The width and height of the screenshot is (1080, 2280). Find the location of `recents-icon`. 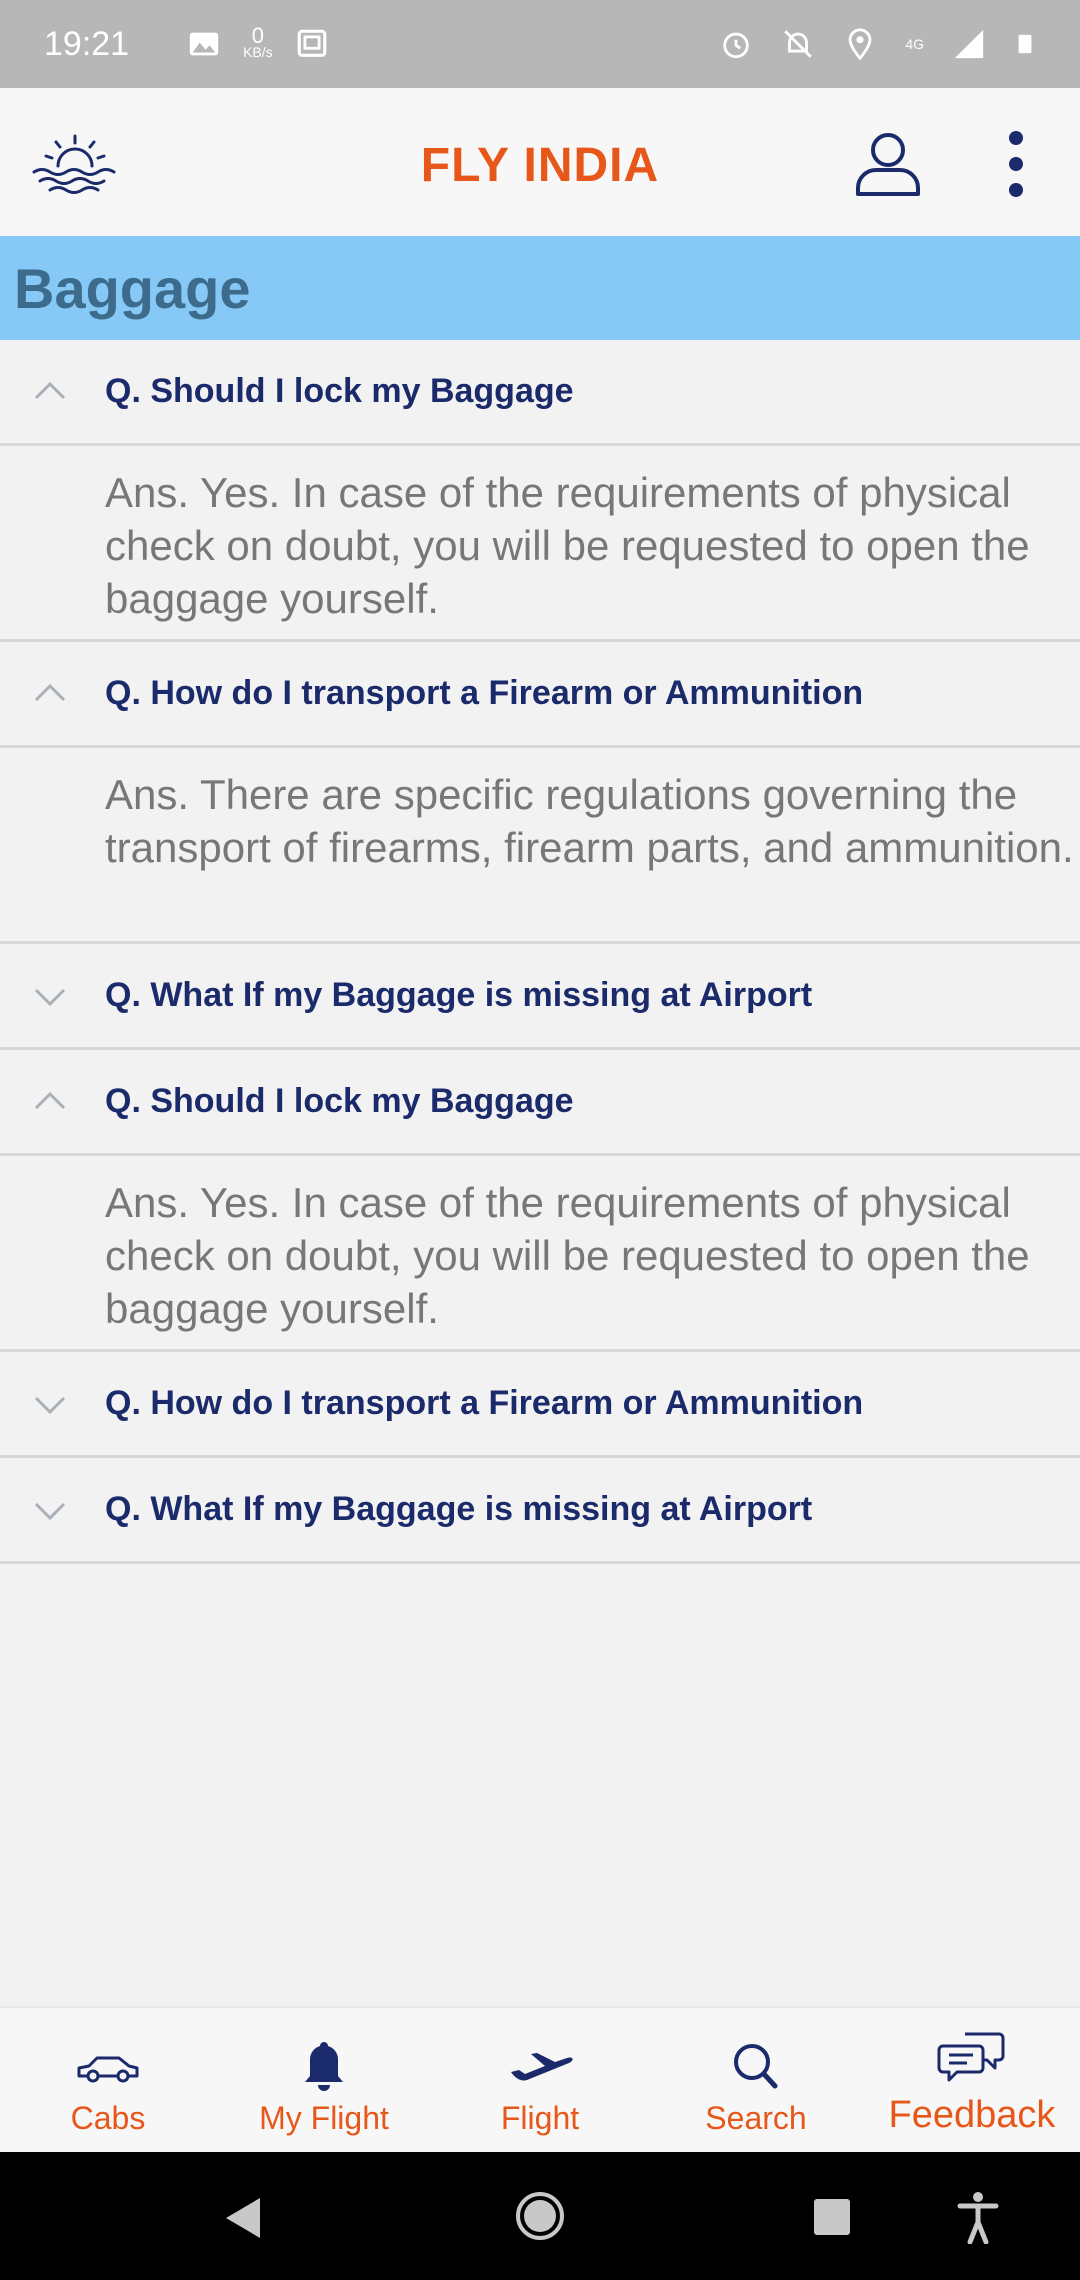

recents-icon is located at coordinates (832, 2217).